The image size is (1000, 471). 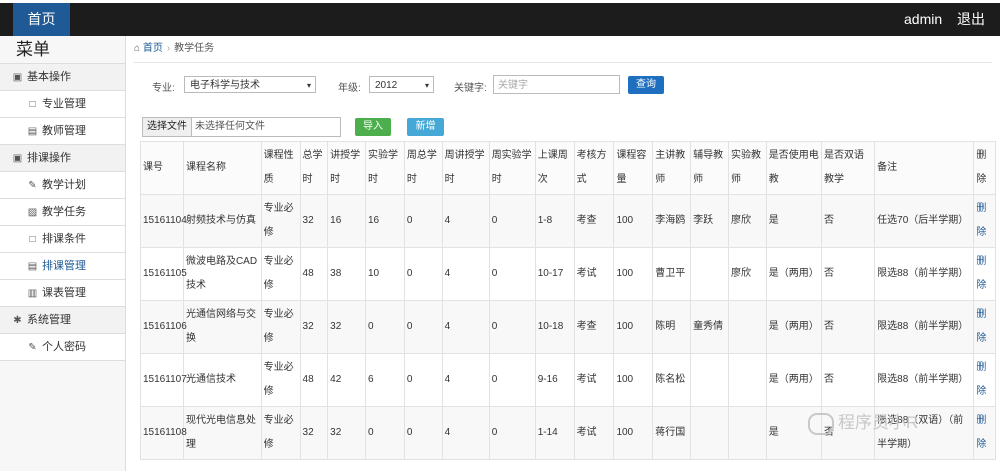 I want to click on sidebar-item-label: 排课条件, so click(x=64, y=239).